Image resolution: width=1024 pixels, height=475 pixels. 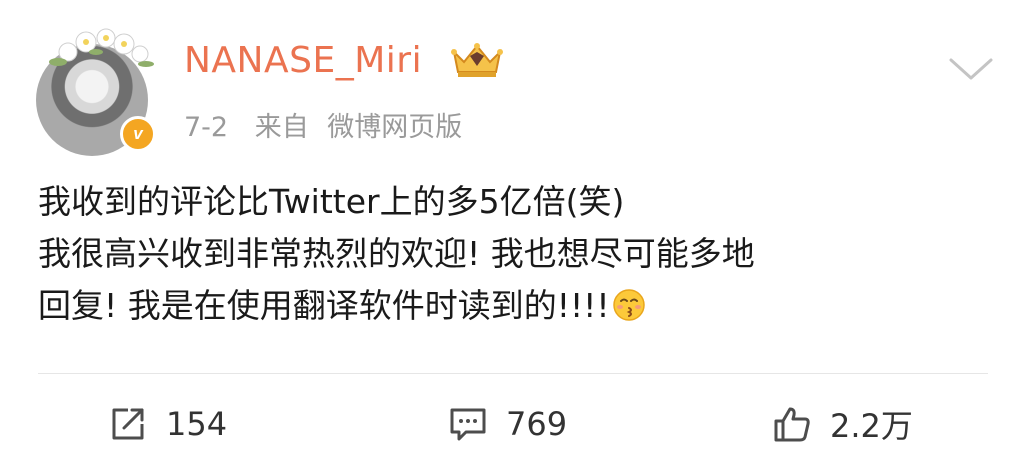 What do you see at coordinates (468, 424) in the screenshot?
I see `comment-icon` at bounding box center [468, 424].